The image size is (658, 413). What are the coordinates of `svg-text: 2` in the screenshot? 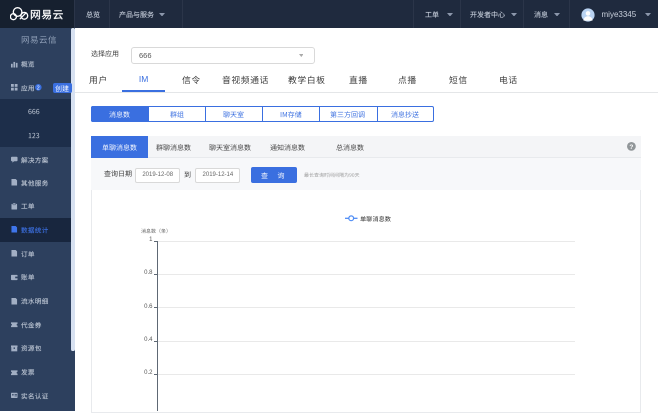 It's located at (38, 89).